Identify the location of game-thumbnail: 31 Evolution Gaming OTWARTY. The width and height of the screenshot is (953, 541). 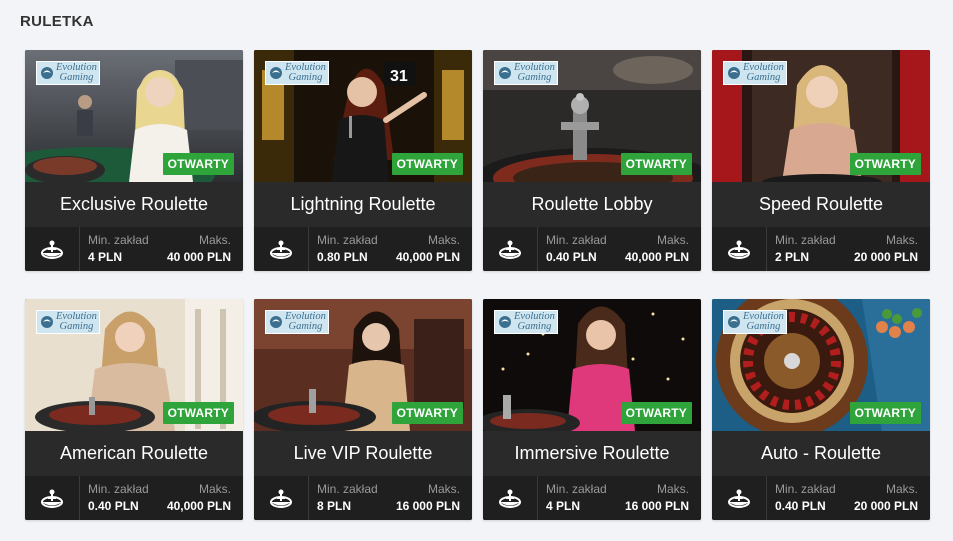
(363, 116).